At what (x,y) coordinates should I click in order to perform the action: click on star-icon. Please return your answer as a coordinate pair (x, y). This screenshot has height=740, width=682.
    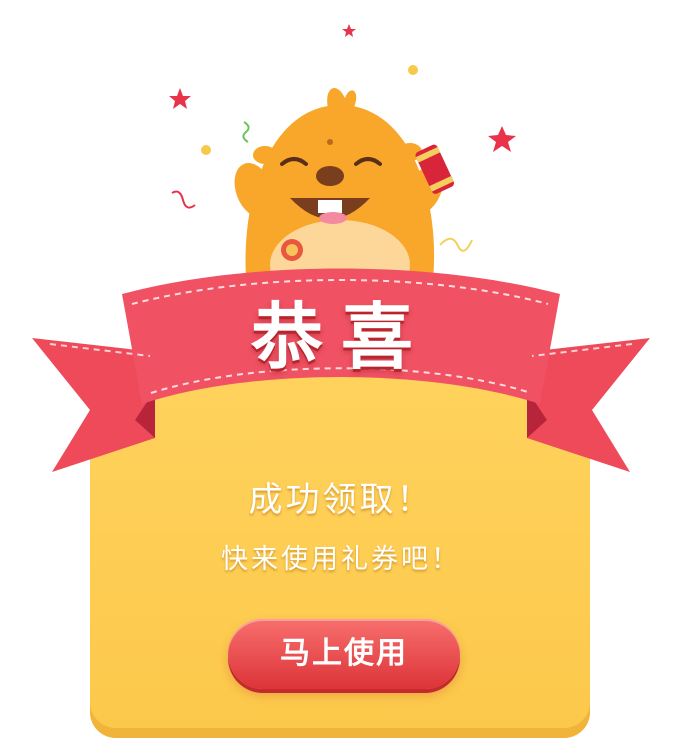
    Looking at the image, I should click on (349, 30).